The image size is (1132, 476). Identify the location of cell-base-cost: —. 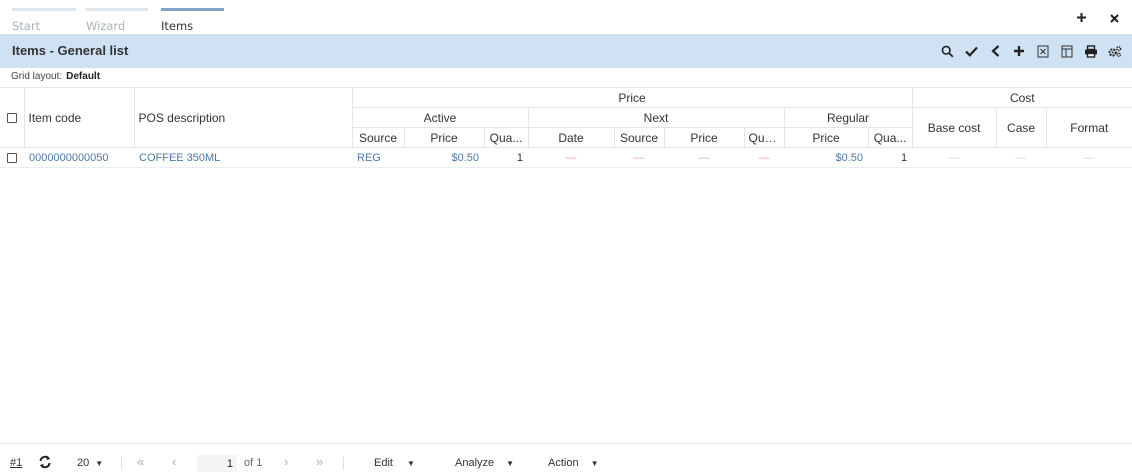
(954, 157).